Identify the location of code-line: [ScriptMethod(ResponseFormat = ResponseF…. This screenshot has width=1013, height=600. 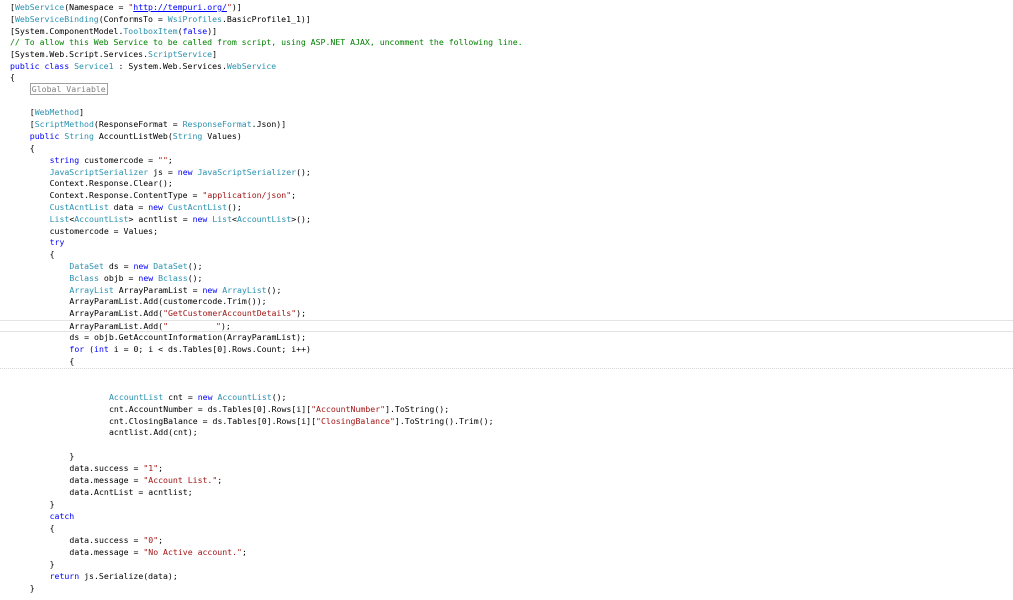
(506, 125).